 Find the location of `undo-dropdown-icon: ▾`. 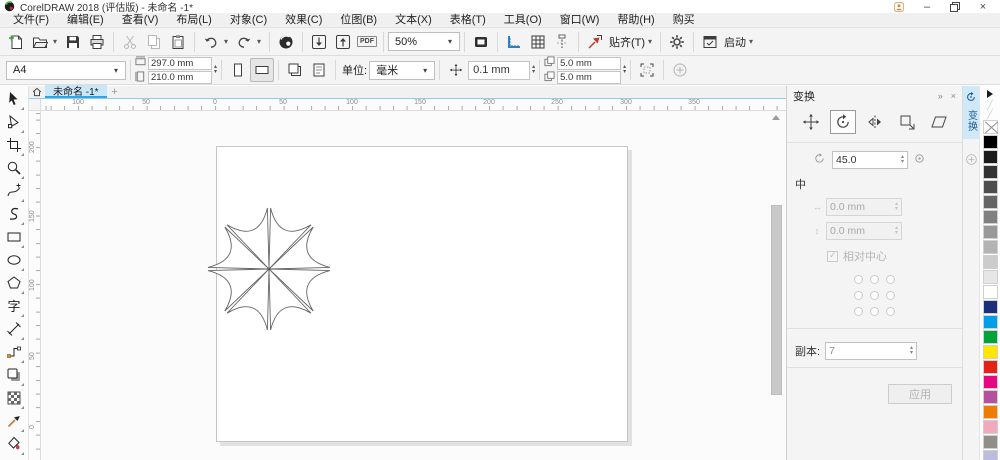

undo-dropdown-icon: ▾ is located at coordinates (228, 41).